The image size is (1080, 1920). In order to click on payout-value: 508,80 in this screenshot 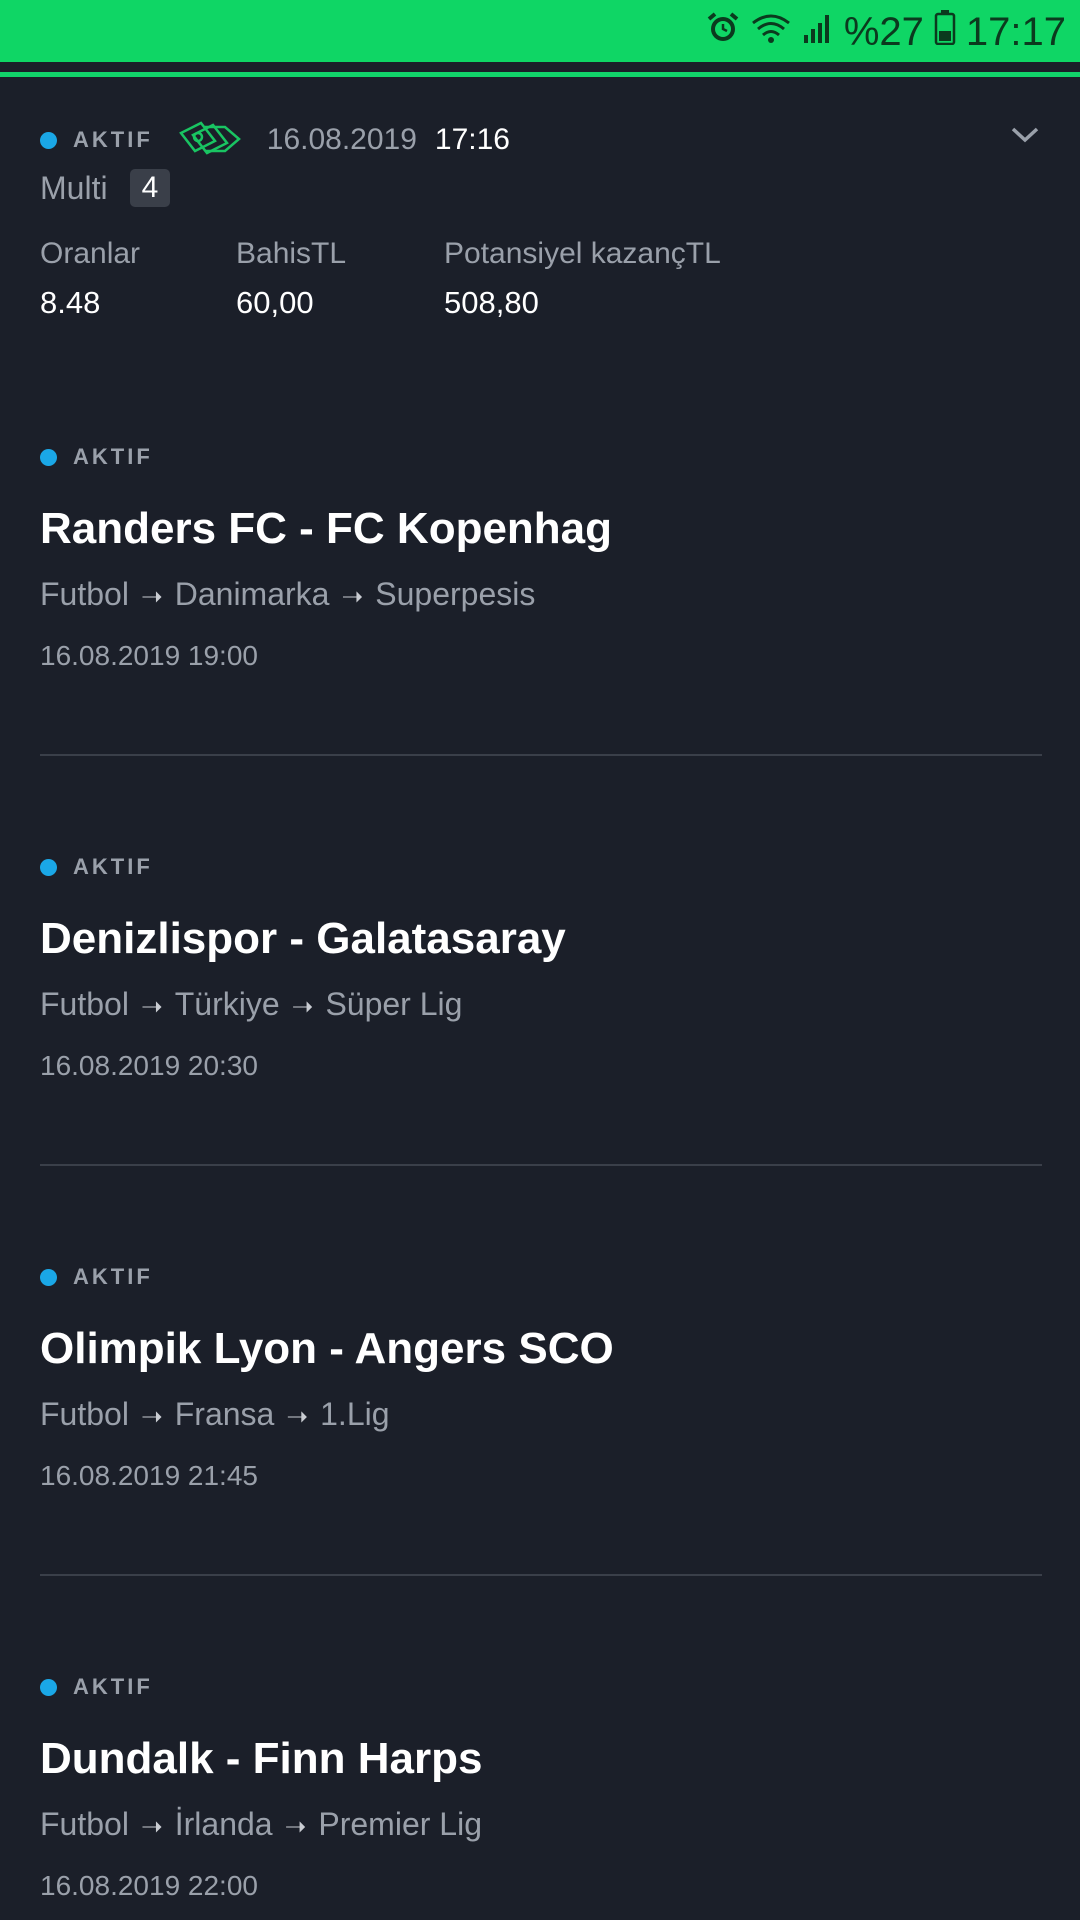, I will do `click(491, 302)`.